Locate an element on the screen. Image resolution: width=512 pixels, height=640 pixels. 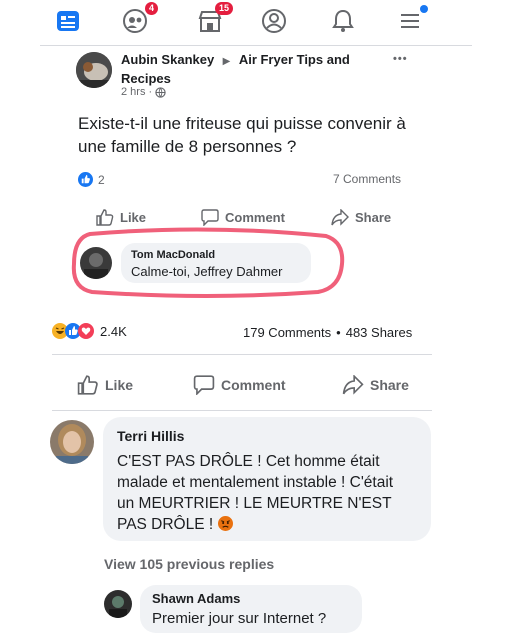
comment-text: Calme-toi, Jeffrey Dahmer is located at coordinates (207, 271).